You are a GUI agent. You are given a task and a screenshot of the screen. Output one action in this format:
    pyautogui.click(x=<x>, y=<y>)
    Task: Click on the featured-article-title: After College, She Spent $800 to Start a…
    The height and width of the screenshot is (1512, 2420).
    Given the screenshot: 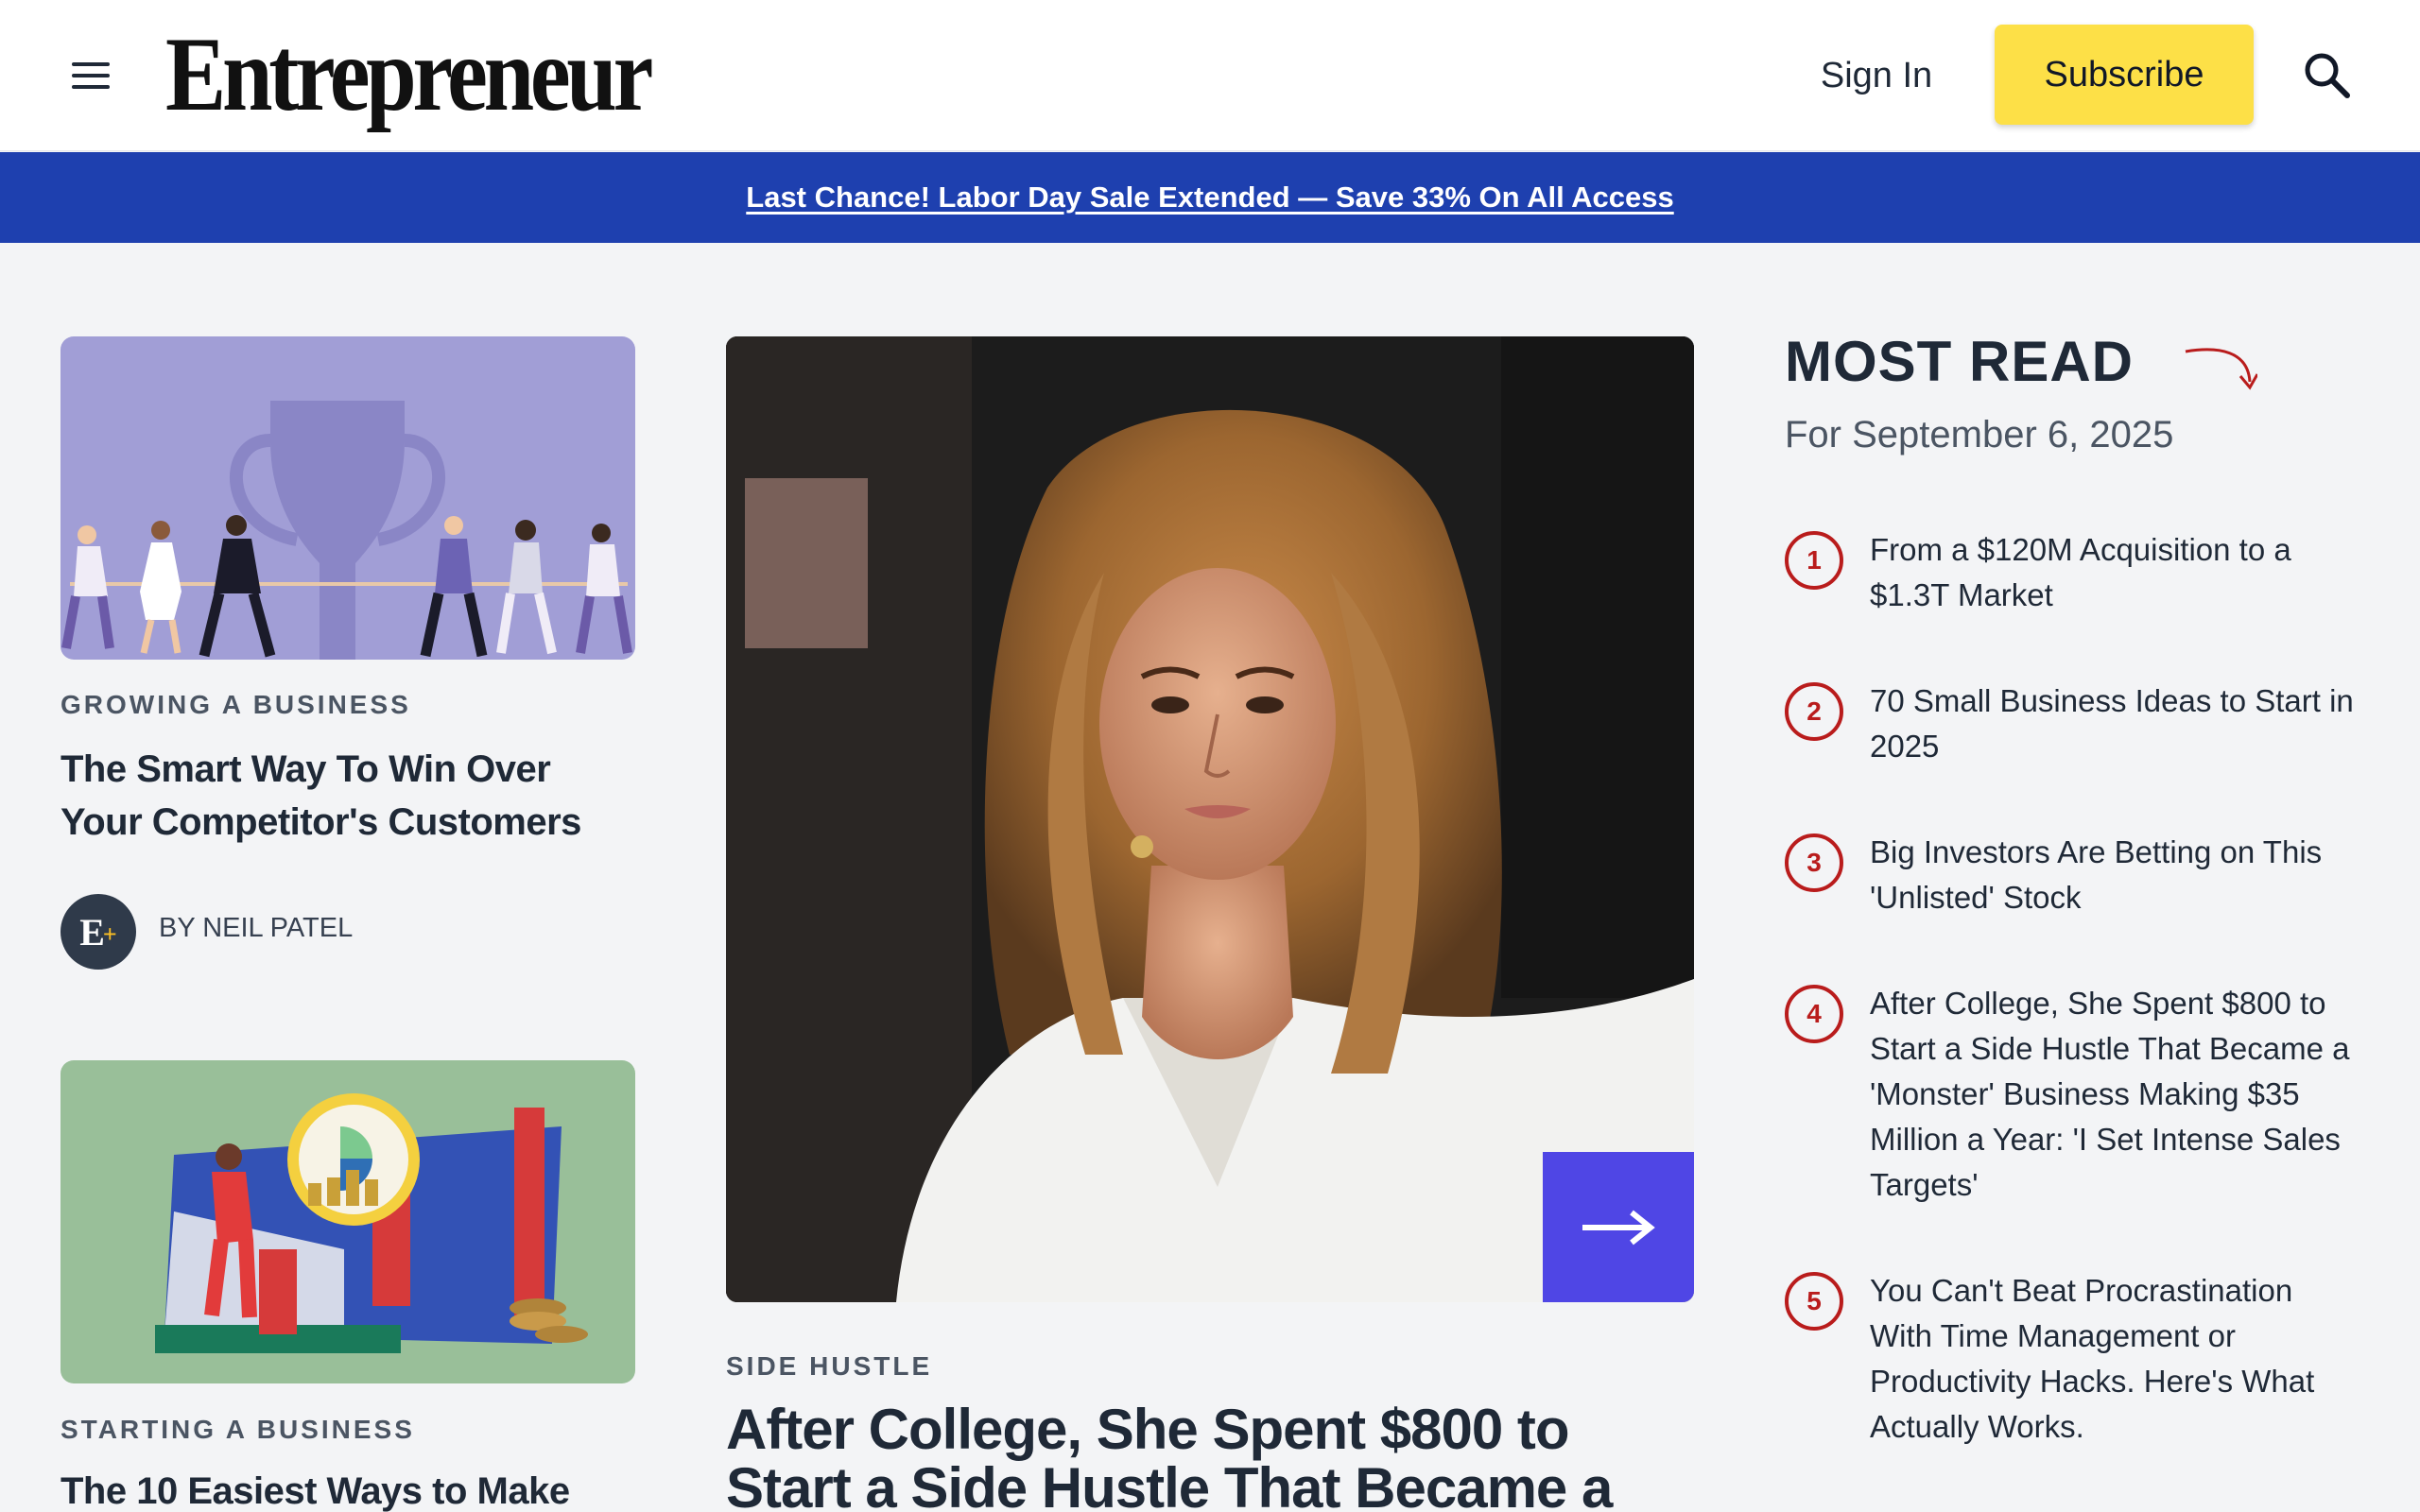 What is the action you would take?
    pyautogui.click(x=1210, y=1456)
    